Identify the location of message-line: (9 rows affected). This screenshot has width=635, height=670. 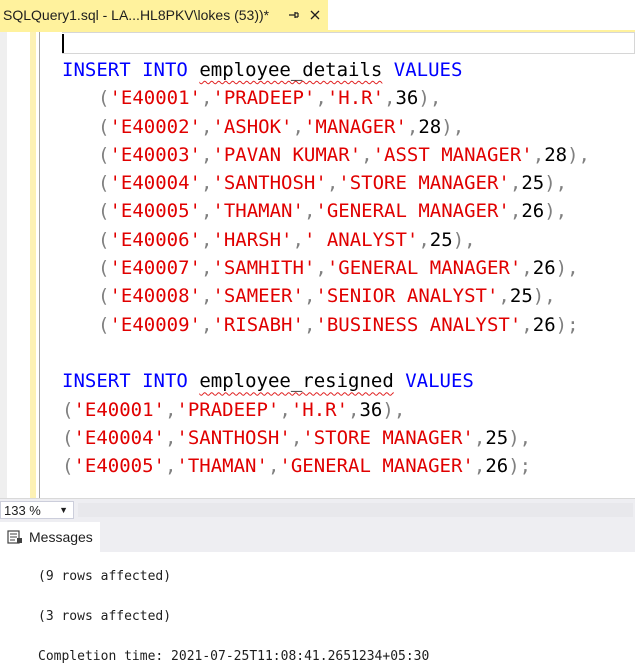
(105, 576).